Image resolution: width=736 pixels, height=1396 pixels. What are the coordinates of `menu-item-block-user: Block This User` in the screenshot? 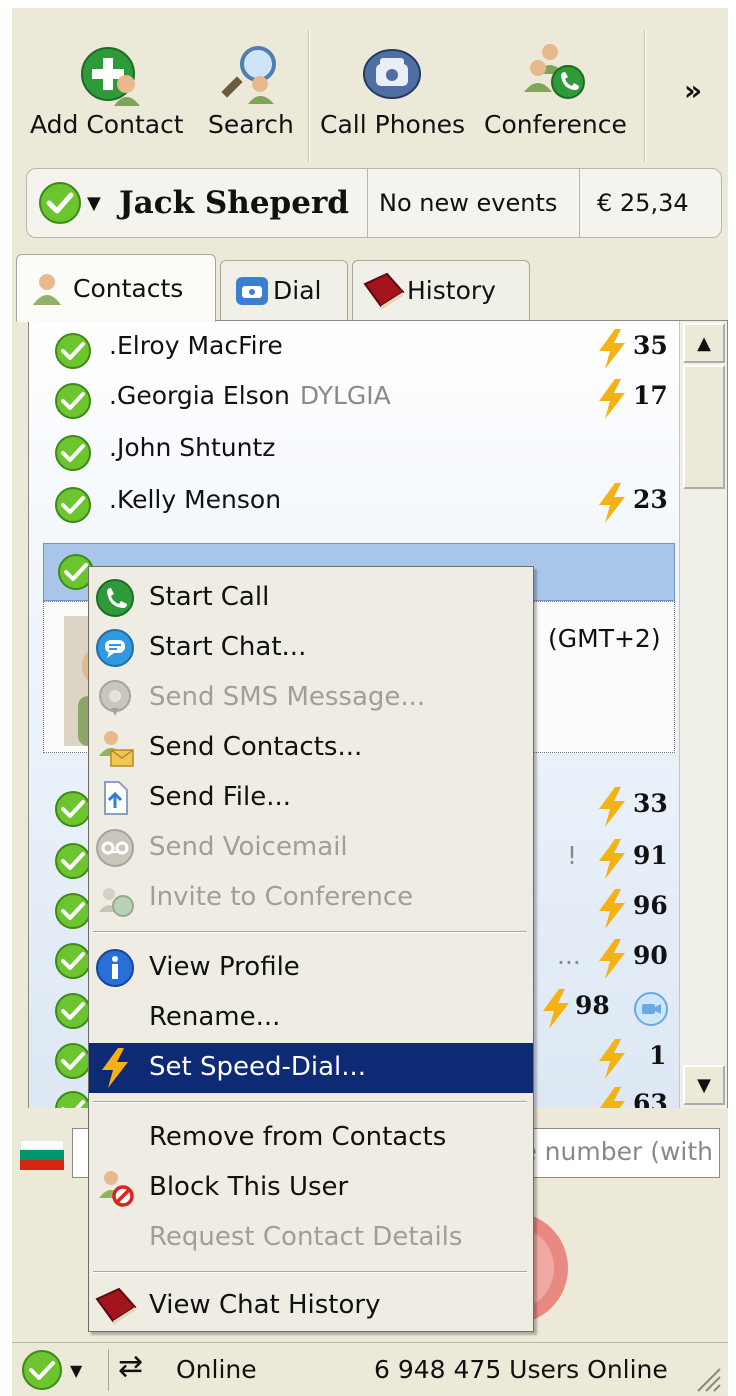 It's located at (311, 1188).